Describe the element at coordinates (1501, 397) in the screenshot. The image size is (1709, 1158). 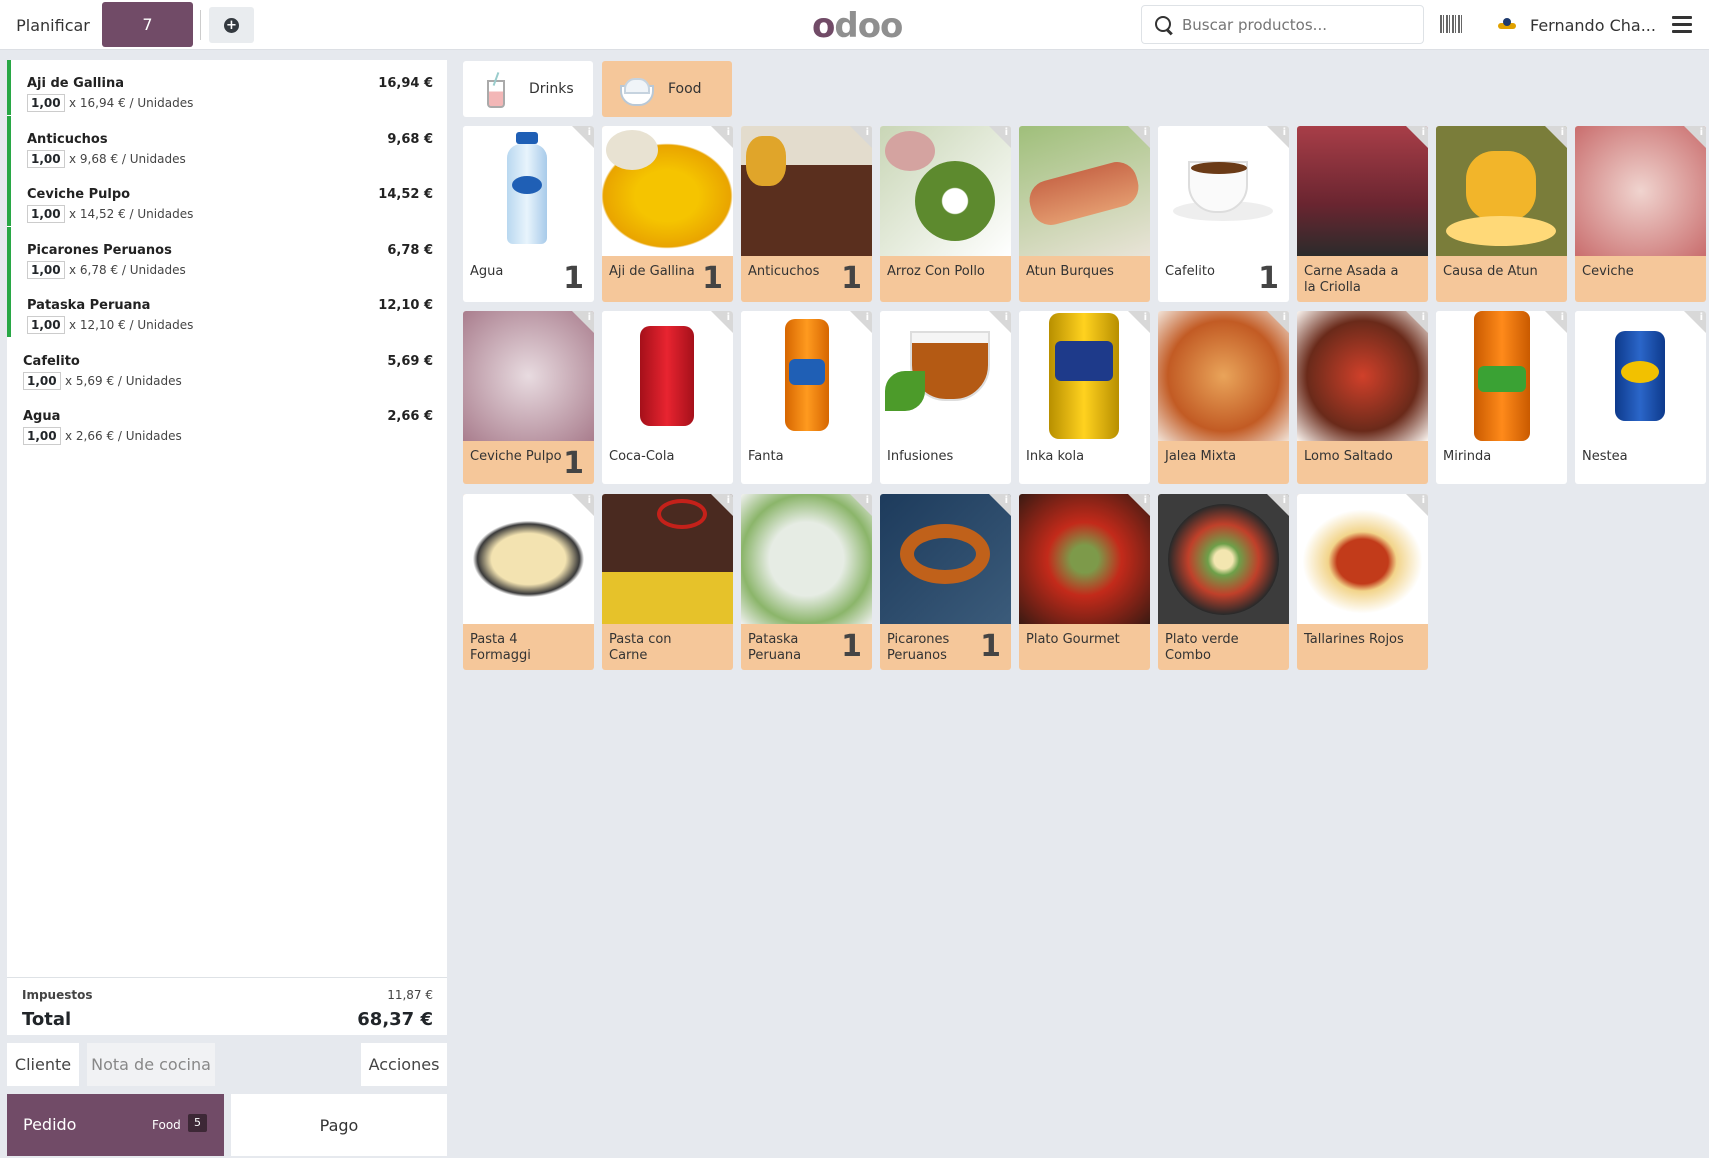
I see `product-card: i Mirinda` at that location.